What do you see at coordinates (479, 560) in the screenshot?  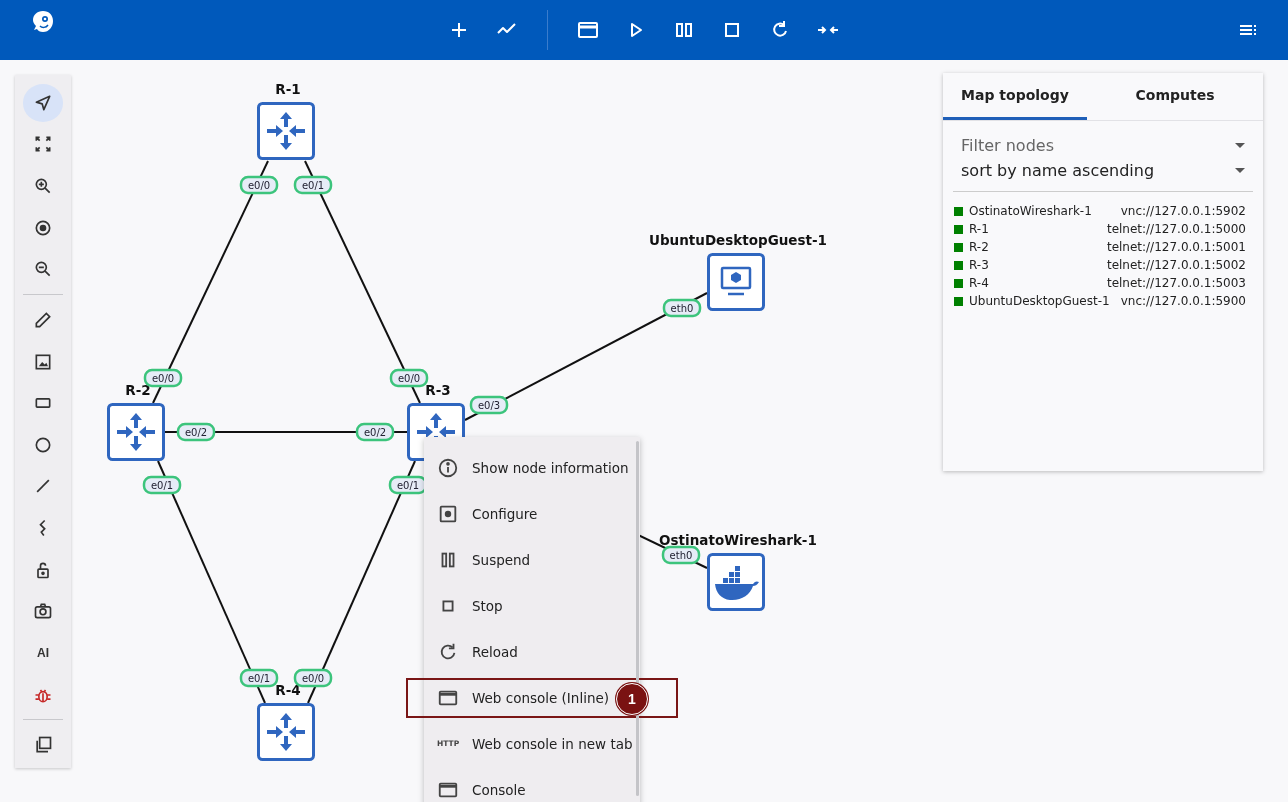 I see `menu-item: Suspend` at bounding box center [479, 560].